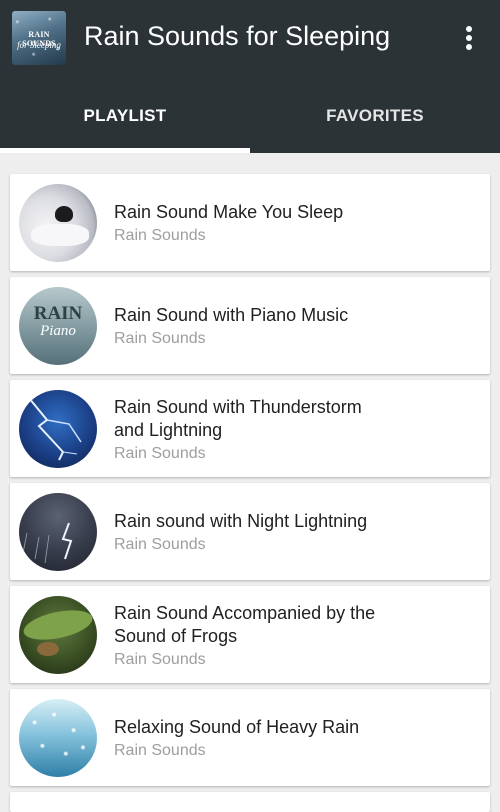  Describe the element at coordinates (60, 235) in the screenshot. I see `pillow-shape` at that location.